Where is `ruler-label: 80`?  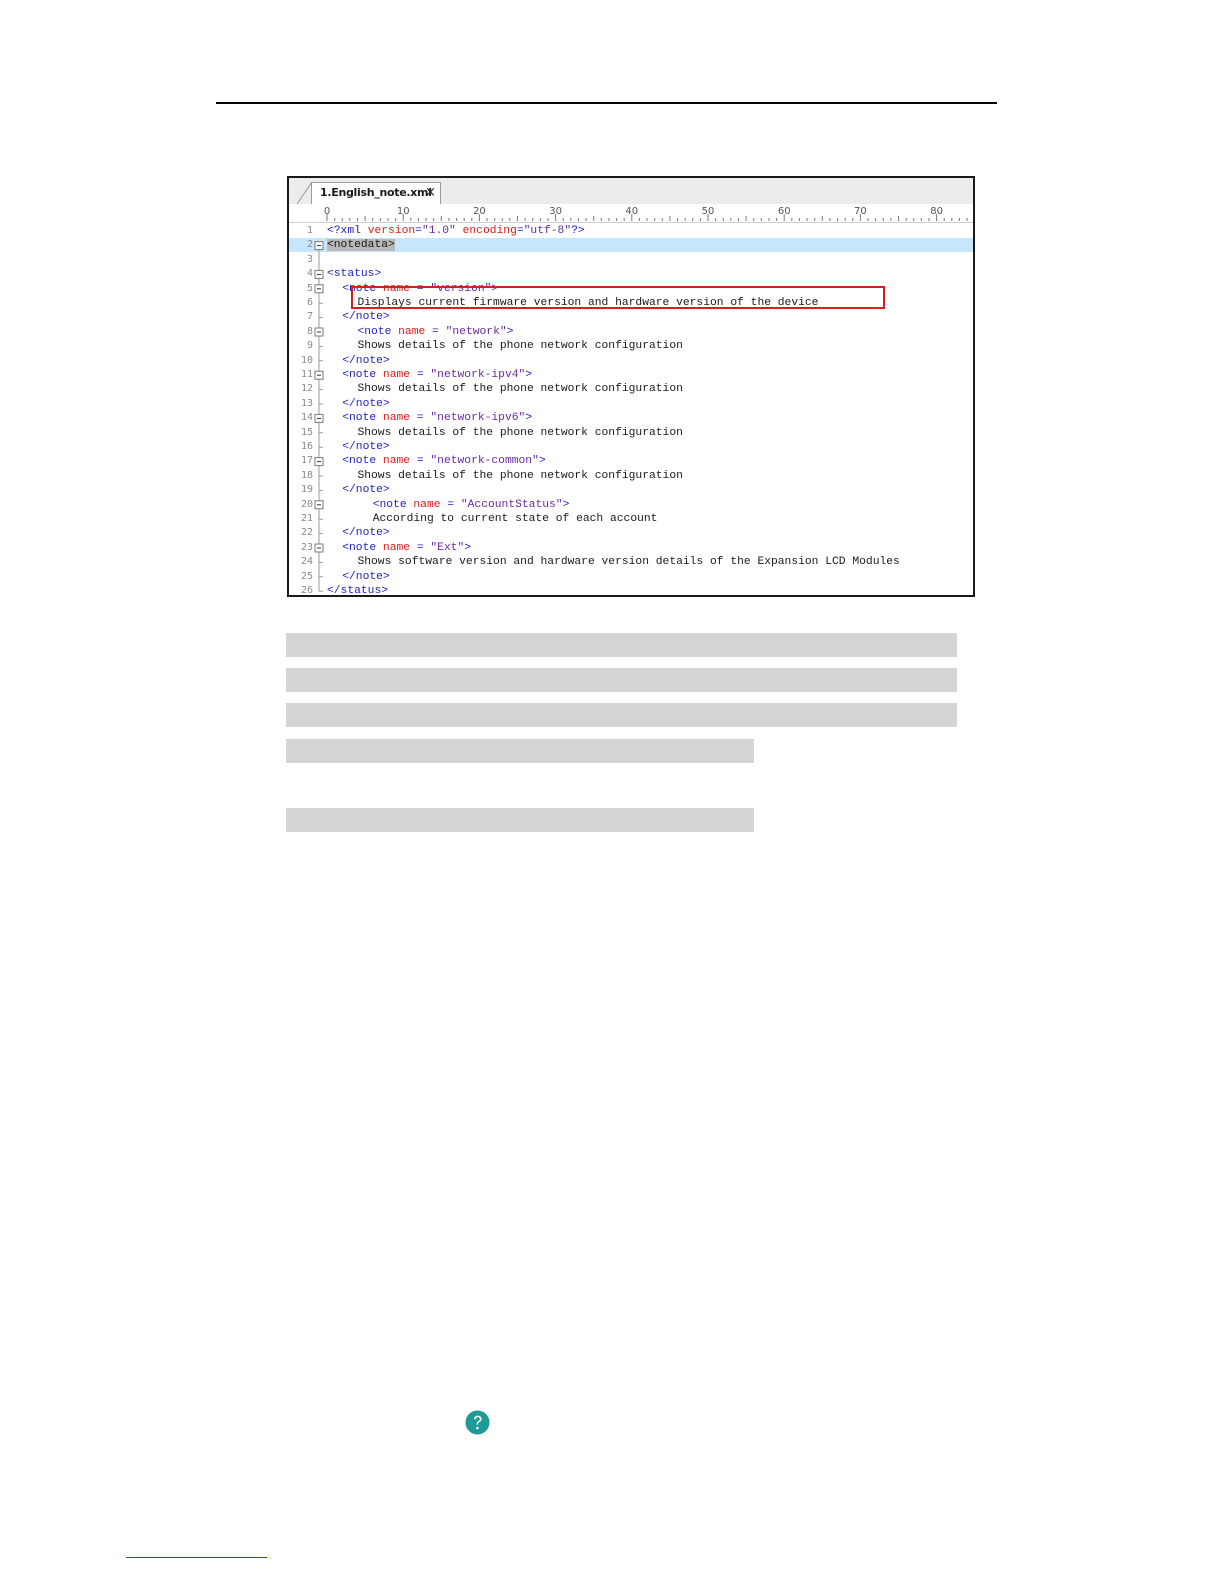 ruler-label: 80 is located at coordinates (936, 211).